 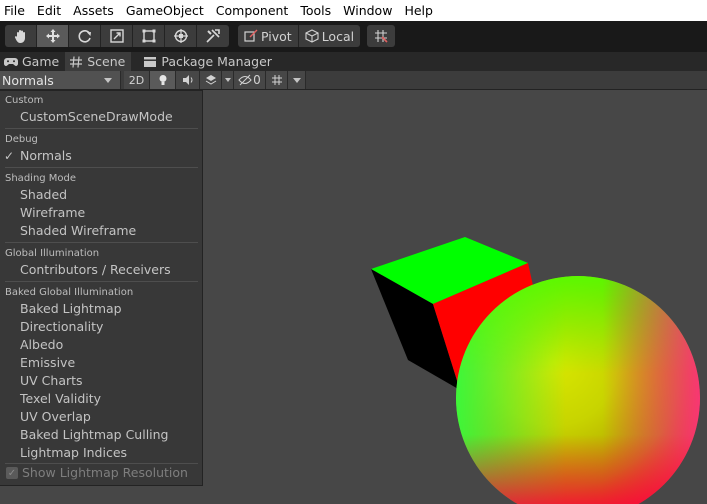 What do you see at coordinates (257, 80) in the screenshot?
I see `hidden-count: 0` at bounding box center [257, 80].